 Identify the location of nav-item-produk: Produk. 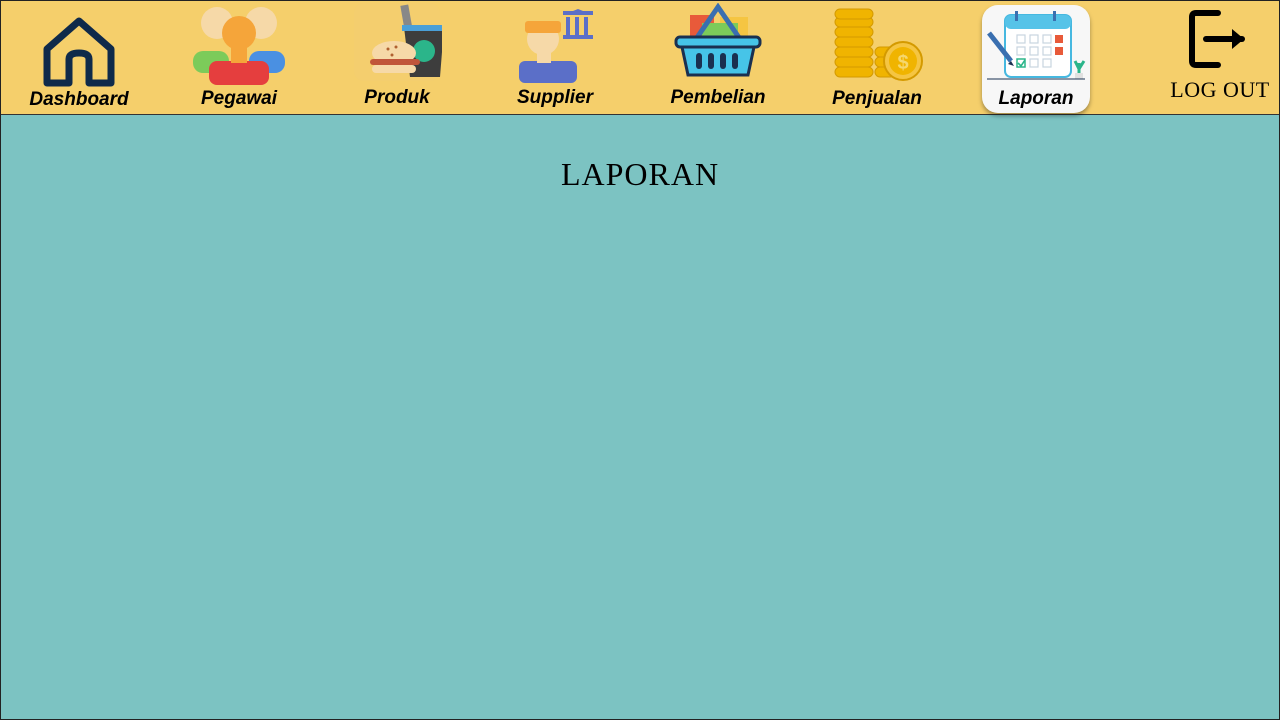
(397, 57).